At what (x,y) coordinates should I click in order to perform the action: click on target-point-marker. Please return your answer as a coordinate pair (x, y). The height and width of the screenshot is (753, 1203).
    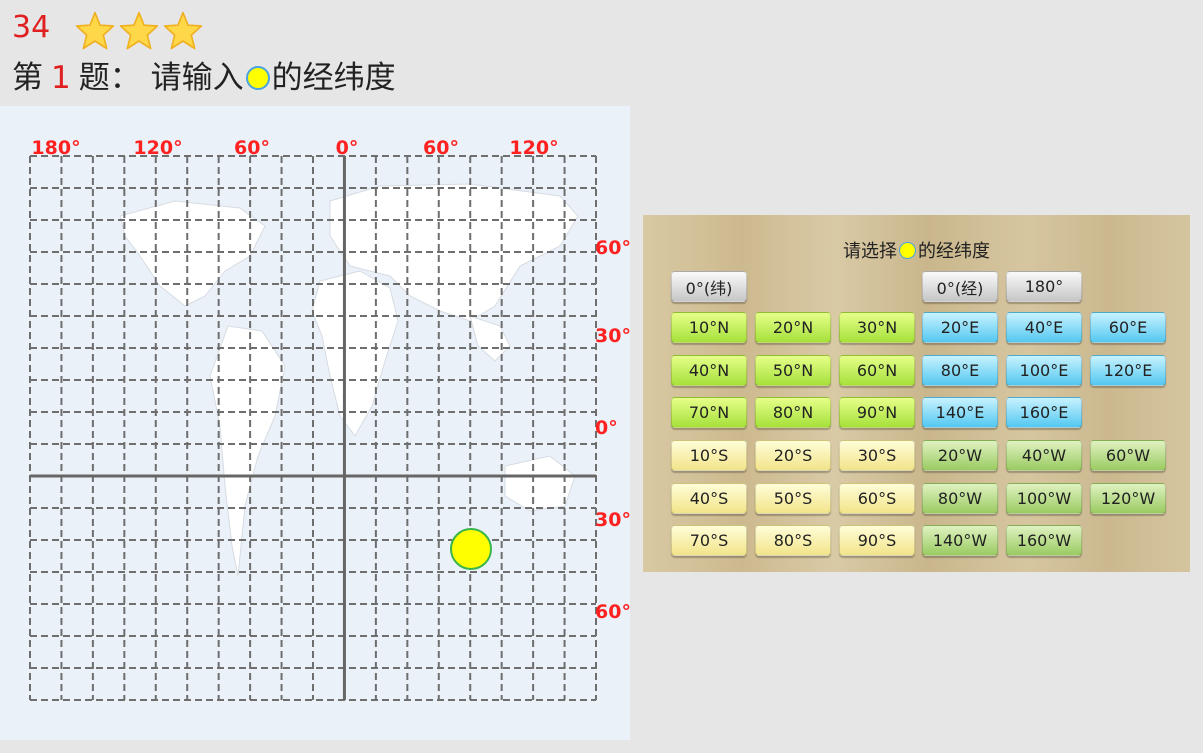
    Looking at the image, I should click on (471, 549).